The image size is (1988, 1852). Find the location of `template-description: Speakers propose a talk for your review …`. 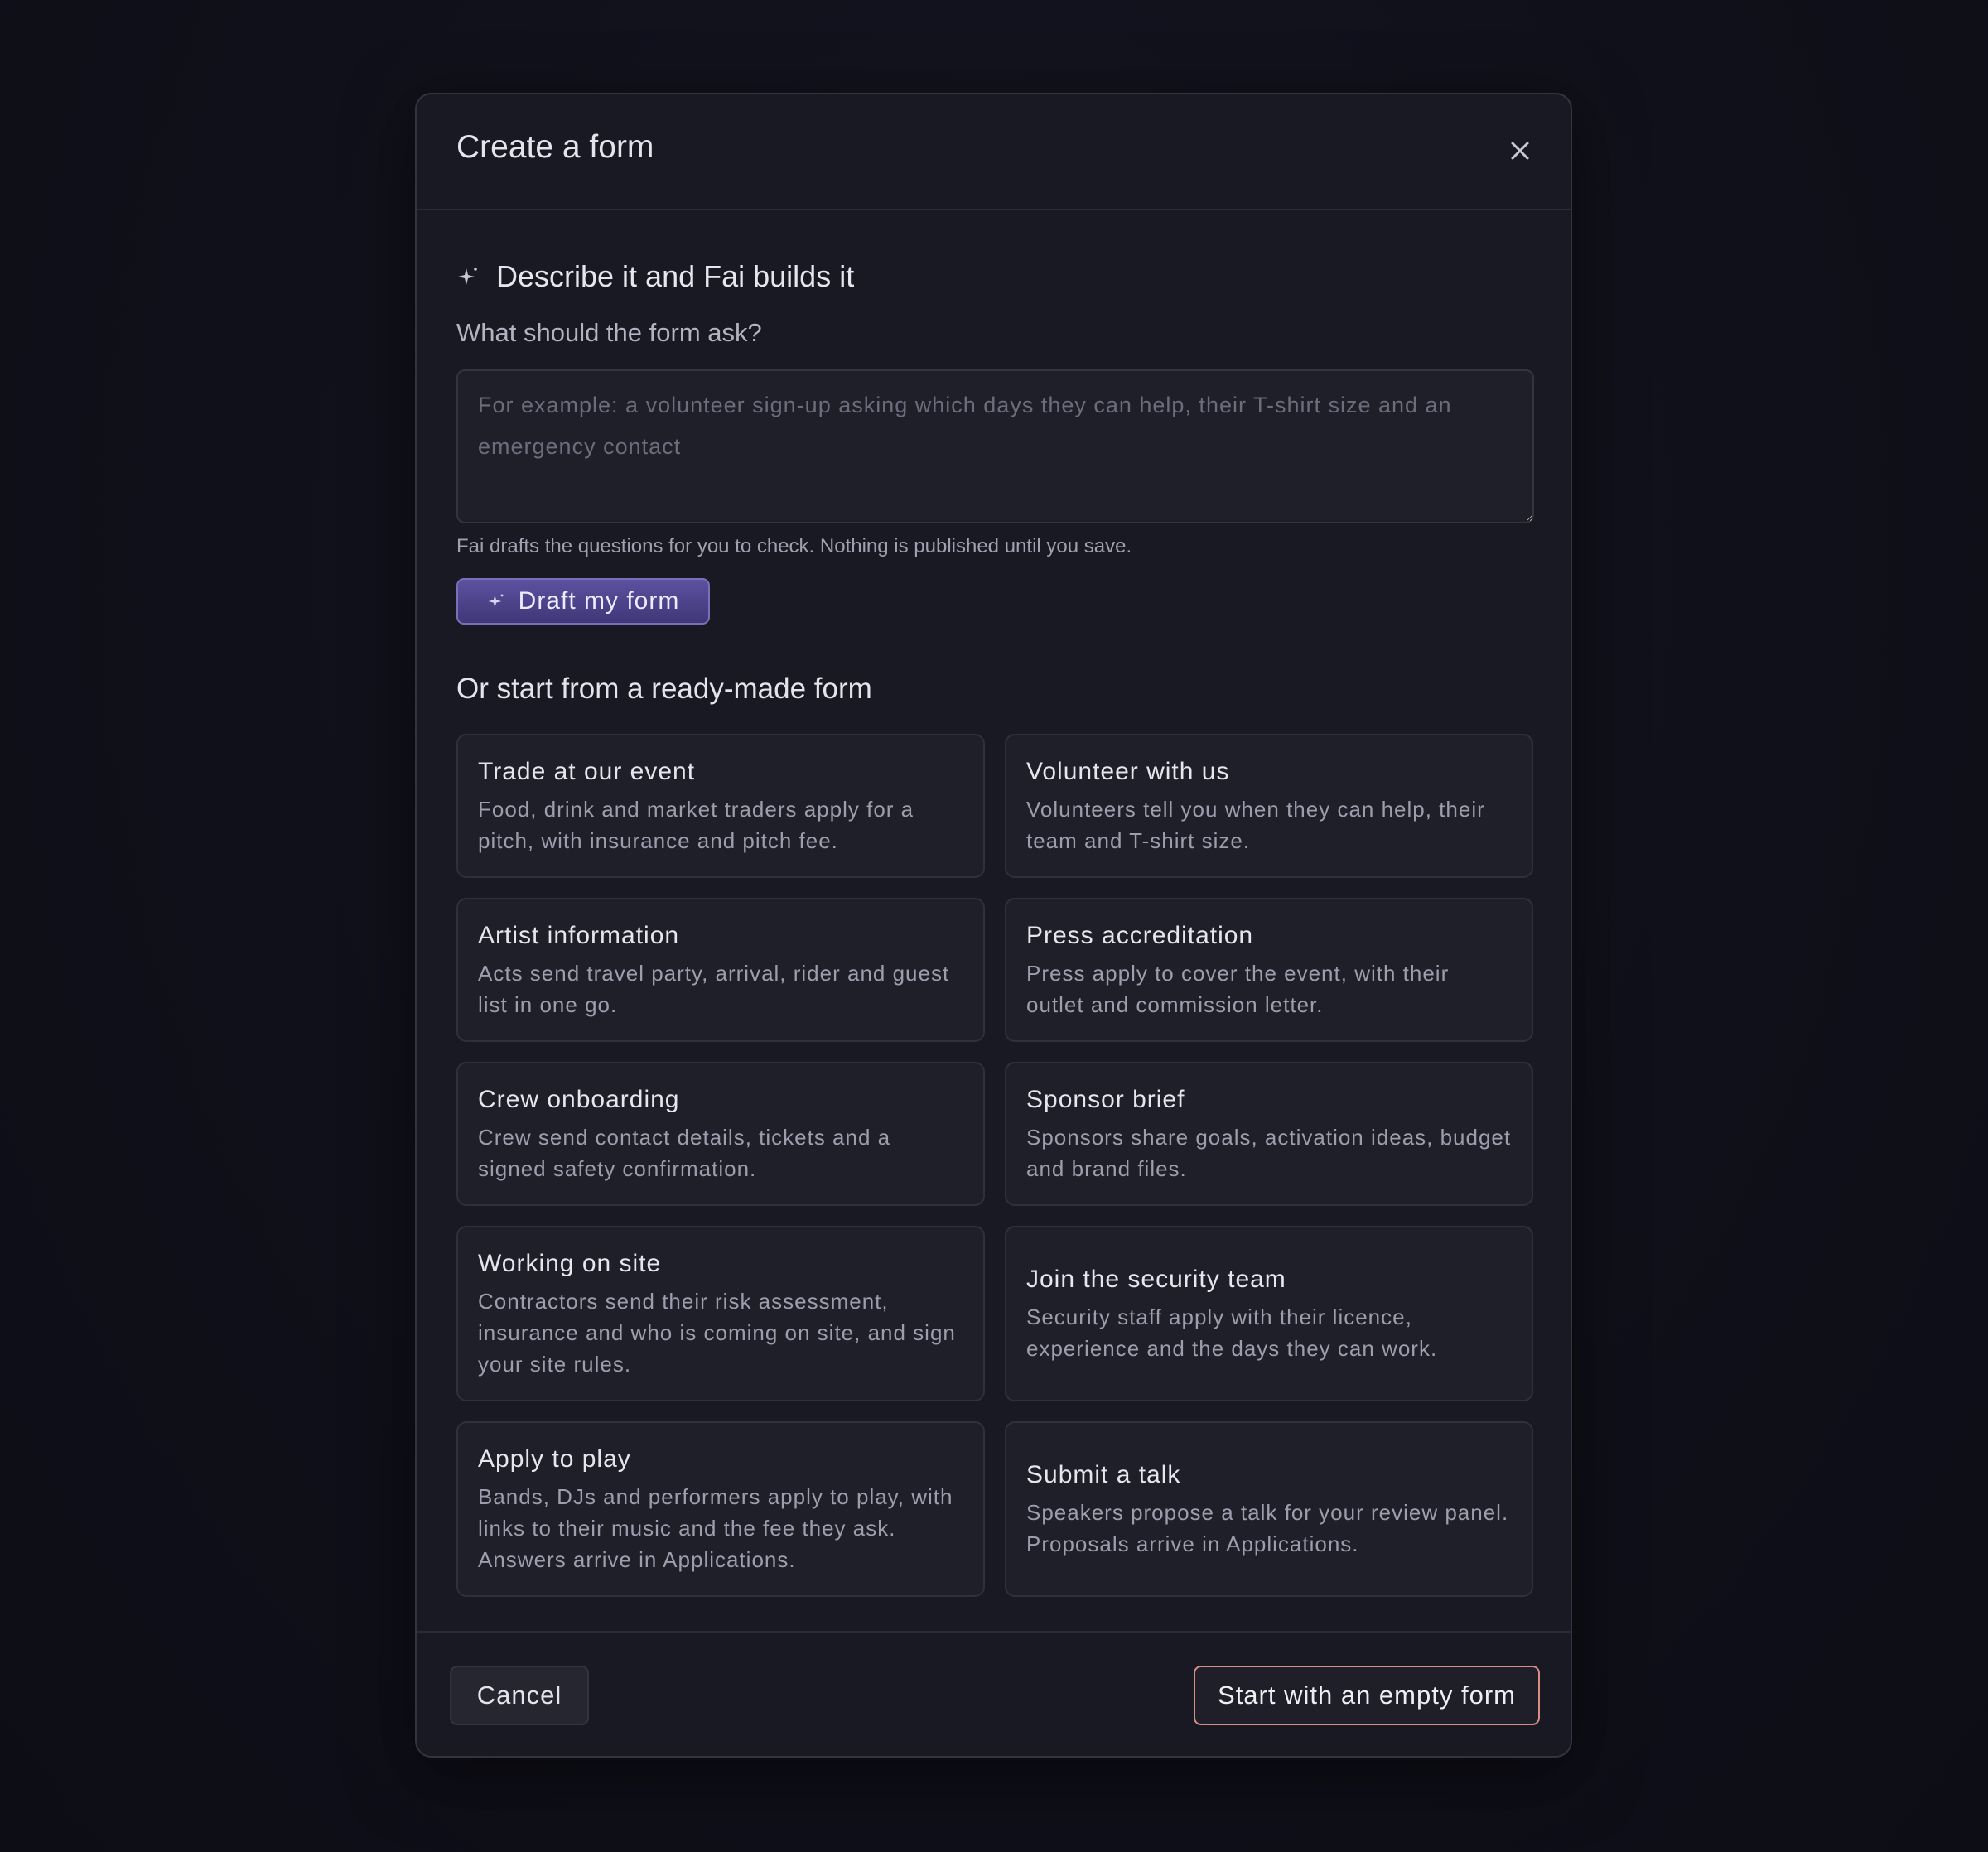

template-description: Speakers propose a talk for your review … is located at coordinates (1267, 1528).